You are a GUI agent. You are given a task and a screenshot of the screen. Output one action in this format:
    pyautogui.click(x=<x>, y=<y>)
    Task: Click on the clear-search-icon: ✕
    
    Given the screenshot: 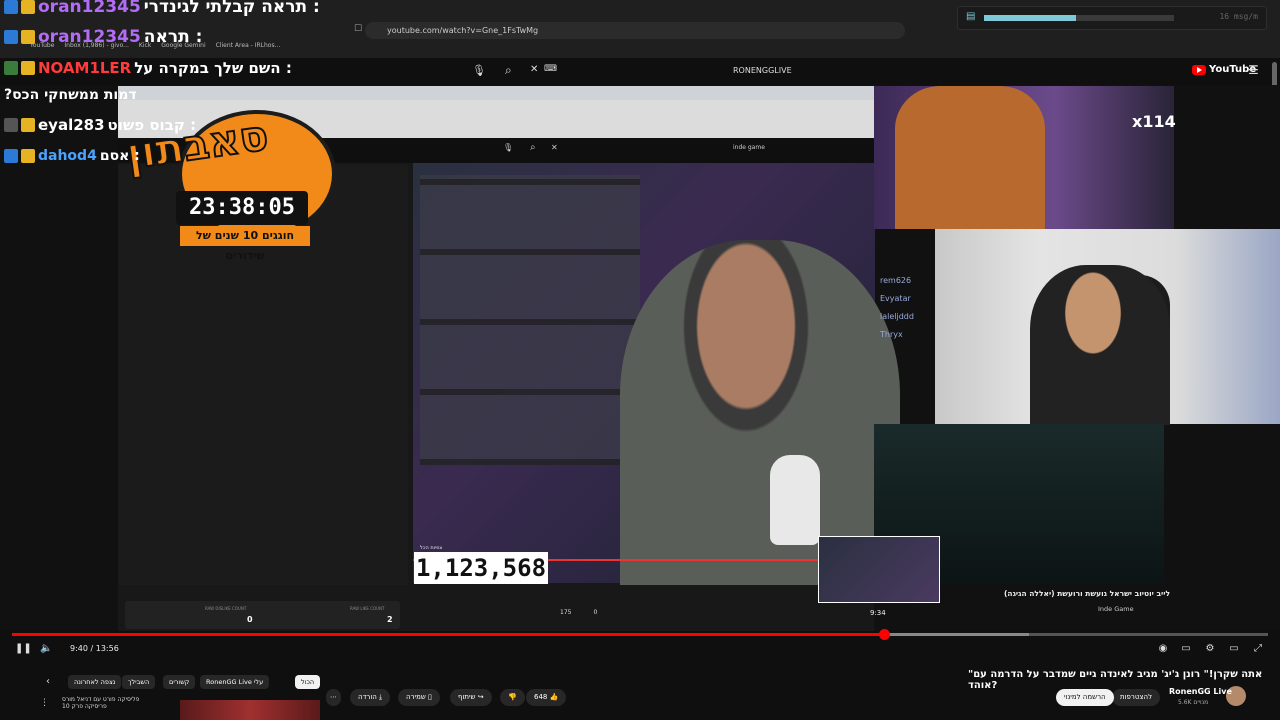 What is the action you would take?
    pyautogui.click(x=534, y=69)
    